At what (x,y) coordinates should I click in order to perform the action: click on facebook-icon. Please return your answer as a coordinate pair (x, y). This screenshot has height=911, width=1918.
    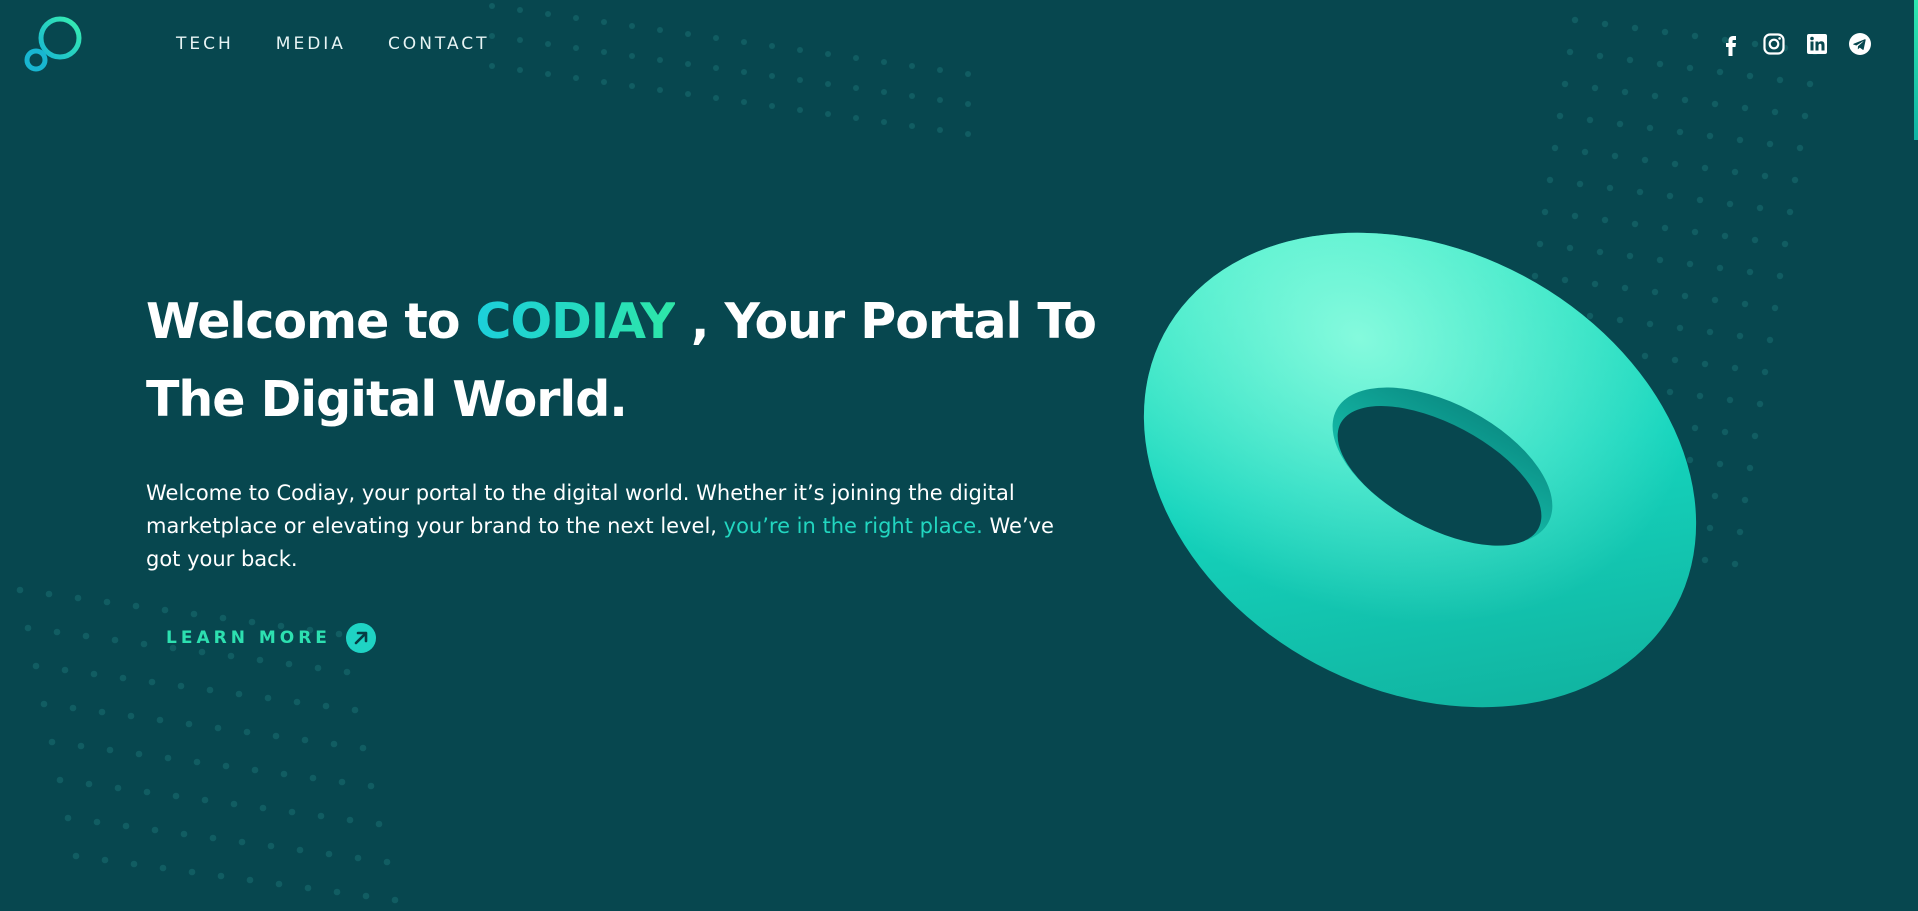
    Looking at the image, I should click on (1731, 44).